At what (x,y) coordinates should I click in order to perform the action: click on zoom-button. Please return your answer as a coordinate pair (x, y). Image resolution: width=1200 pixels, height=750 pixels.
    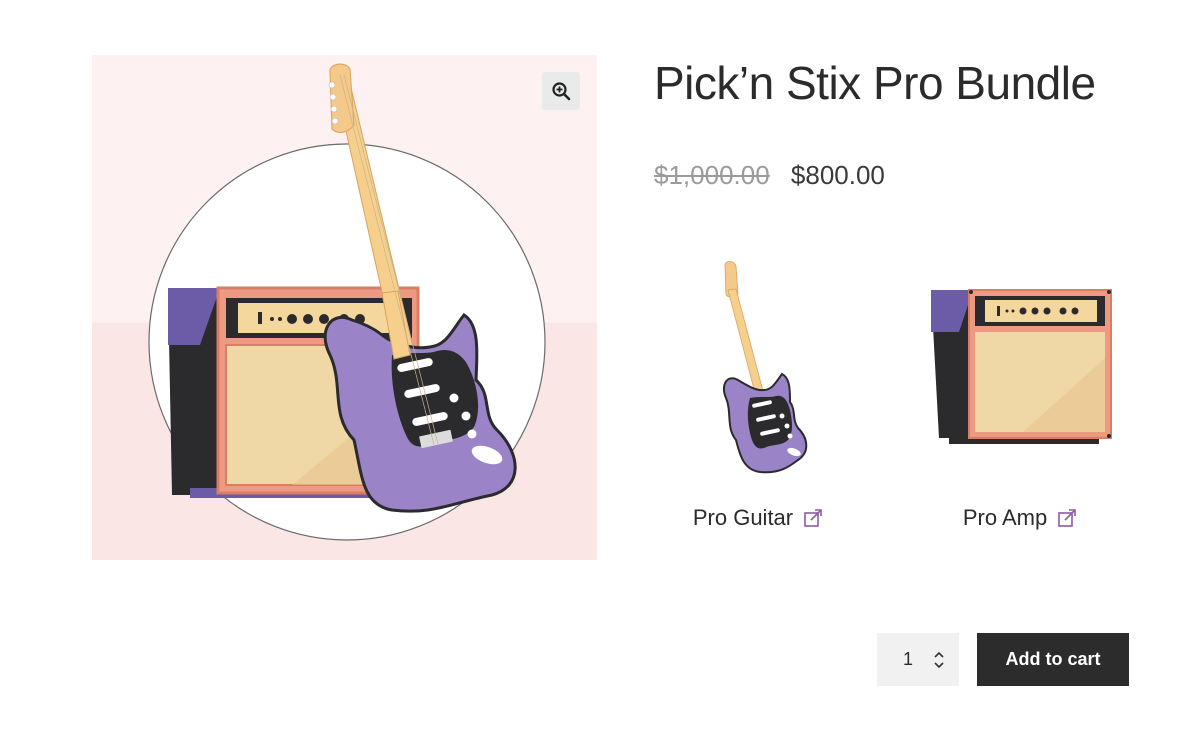
    Looking at the image, I should click on (561, 91).